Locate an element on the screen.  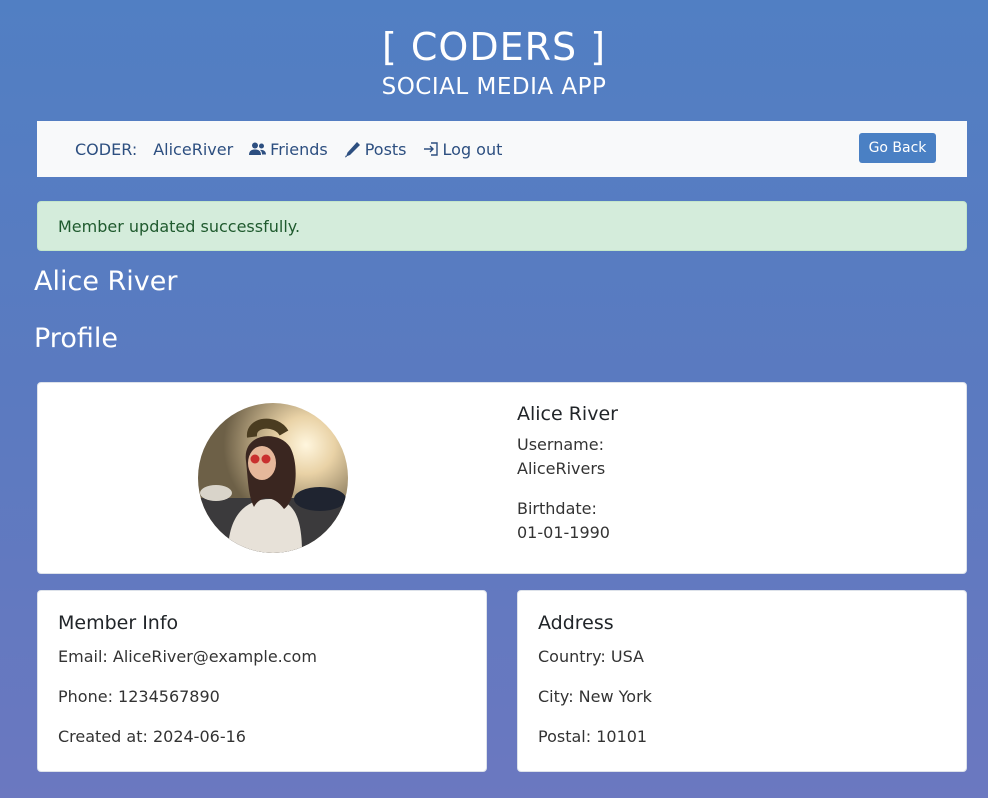
nav-posts-link: Posts is located at coordinates (375, 149).